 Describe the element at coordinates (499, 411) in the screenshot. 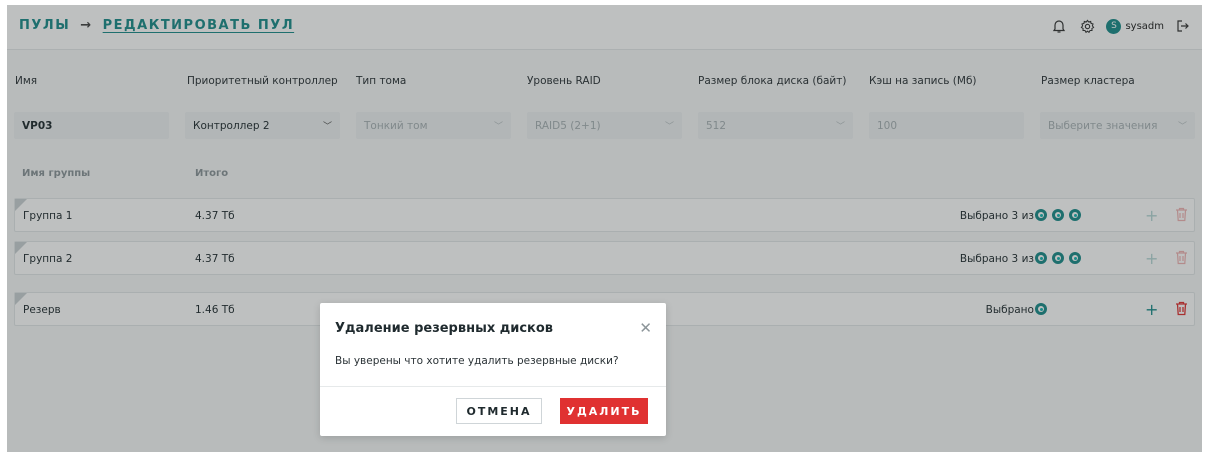

I see `cancel-button: ОТМЕНА` at that location.